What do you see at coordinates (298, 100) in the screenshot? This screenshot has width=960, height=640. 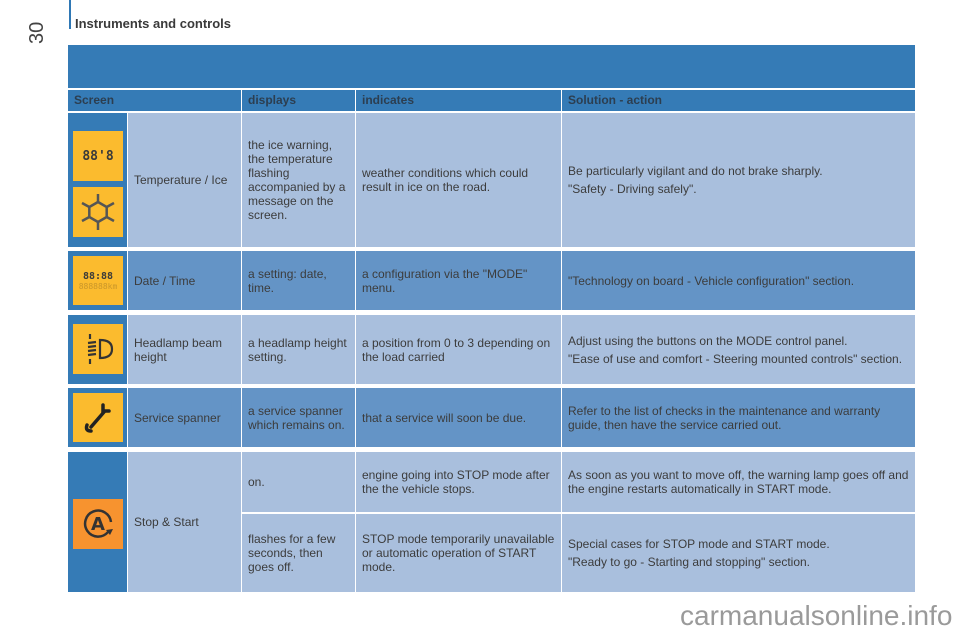 I see `header-displays: displays` at bounding box center [298, 100].